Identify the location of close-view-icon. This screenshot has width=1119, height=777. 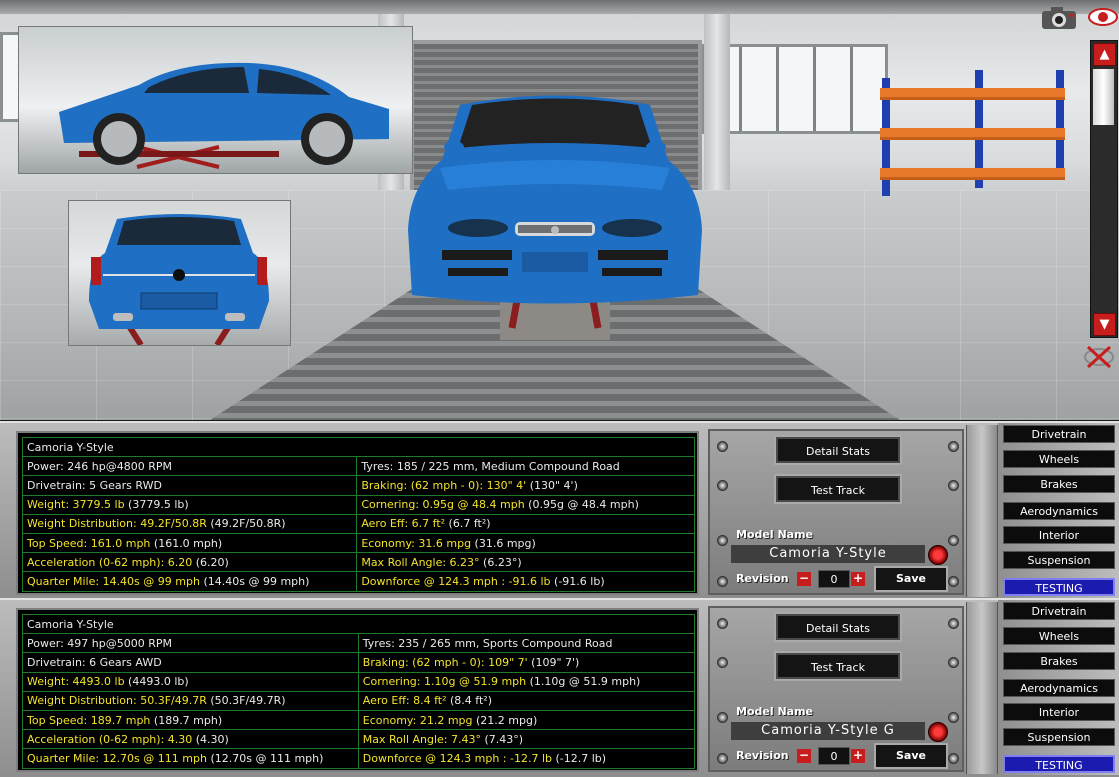
(1099, 357).